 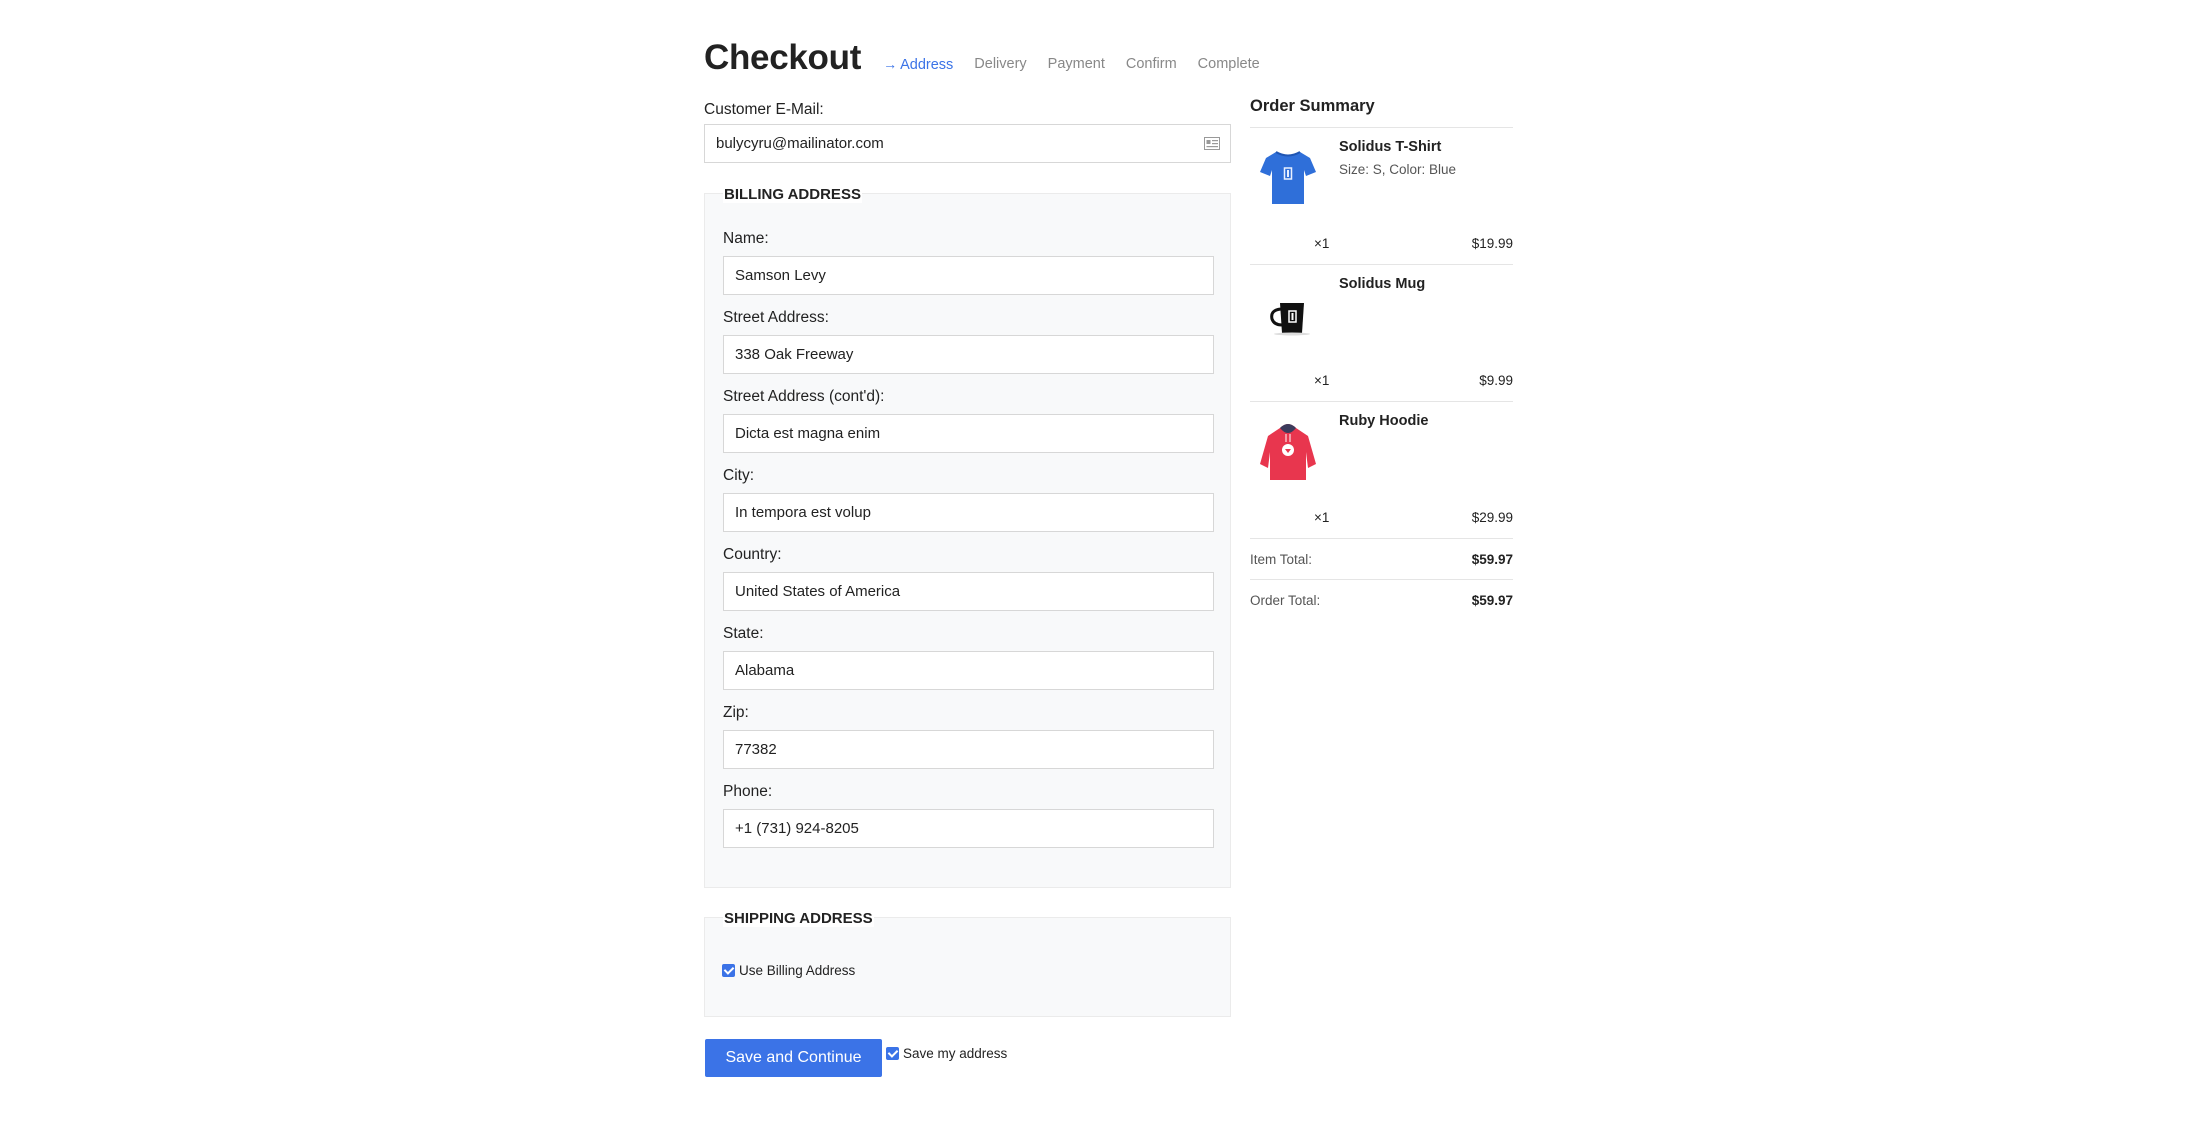 I want to click on step-delivery: Delivery, so click(x=1000, y=64).